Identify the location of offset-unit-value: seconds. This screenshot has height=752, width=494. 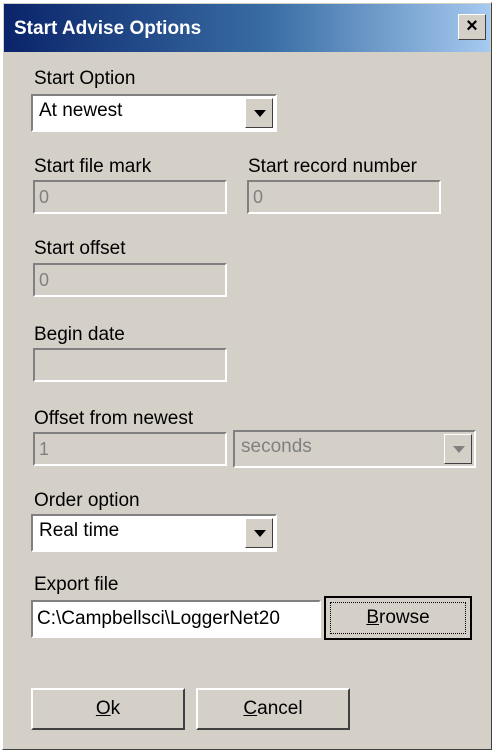
(276, 446).